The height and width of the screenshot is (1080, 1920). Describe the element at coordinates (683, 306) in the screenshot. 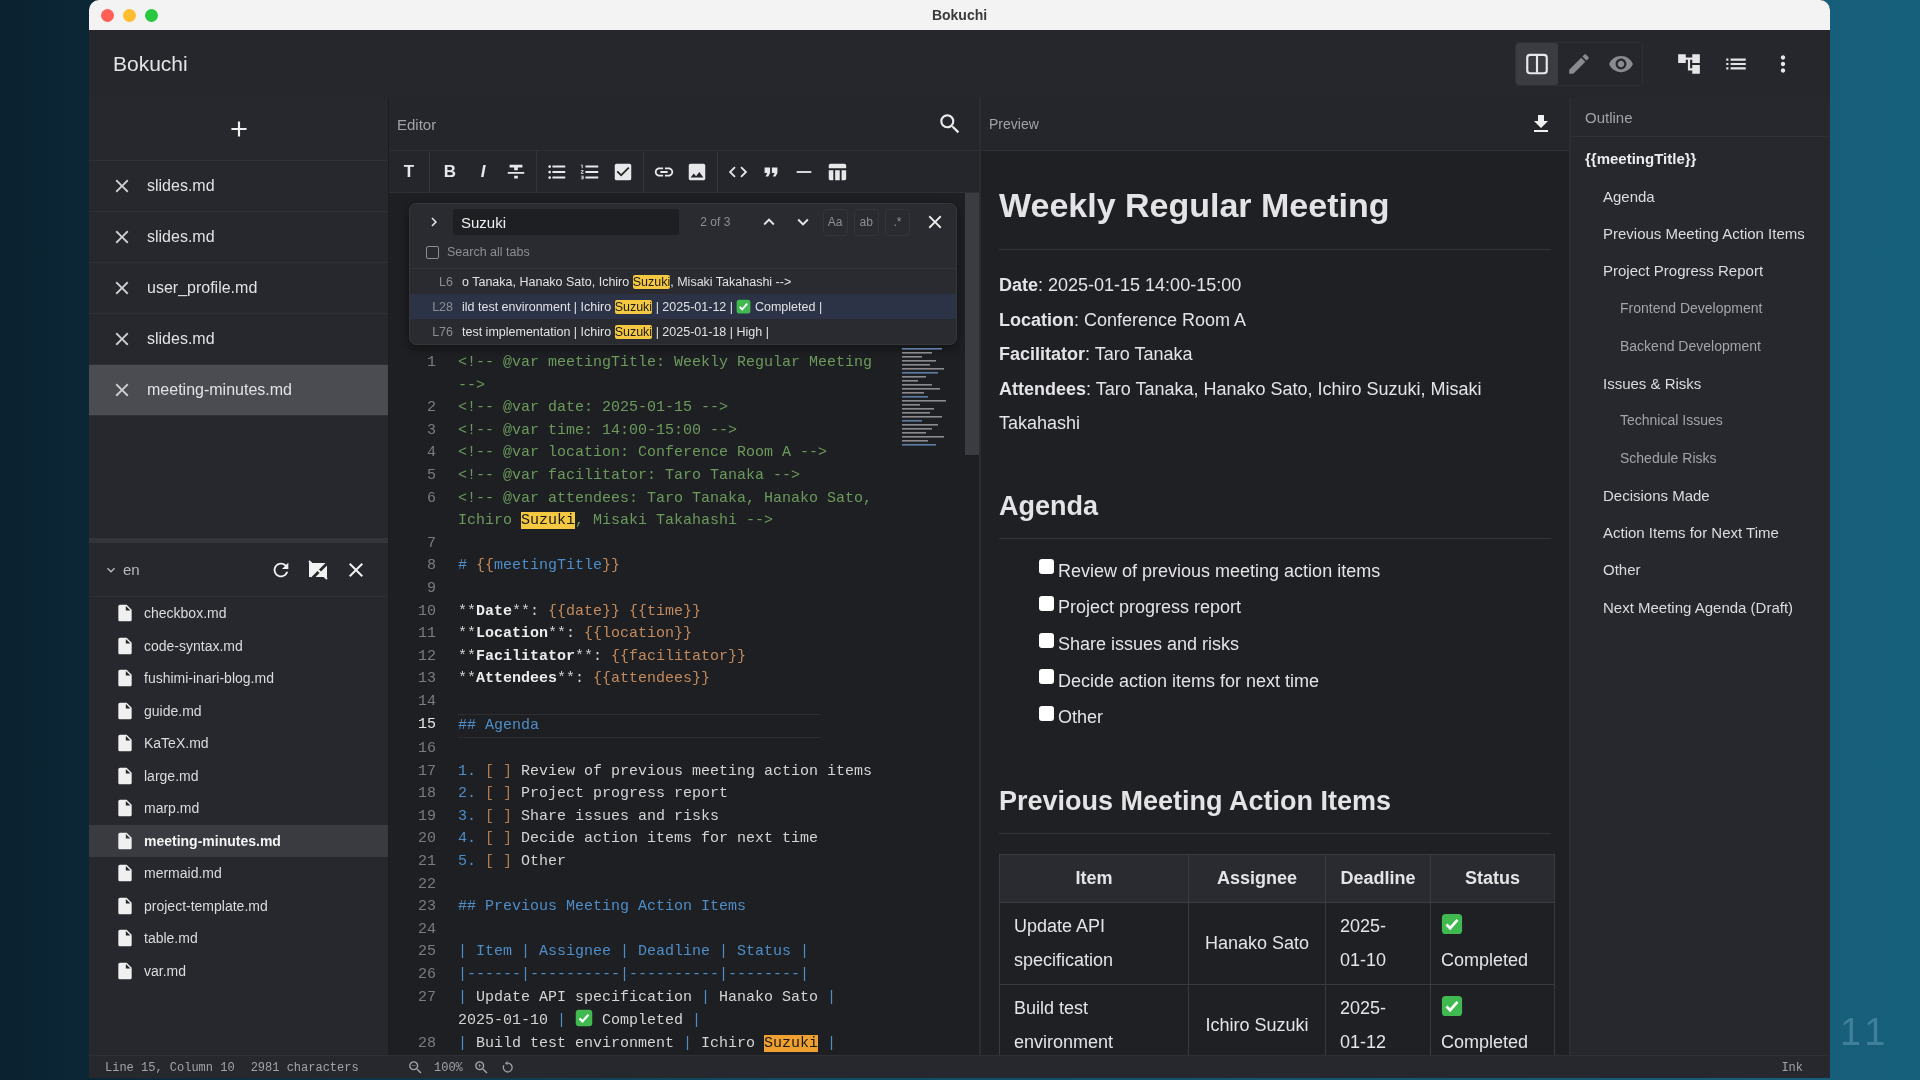

I see `search-result: L28 ild test environment | Ichiro Suzuki | 2025-01-12 | Completed |` at that location.